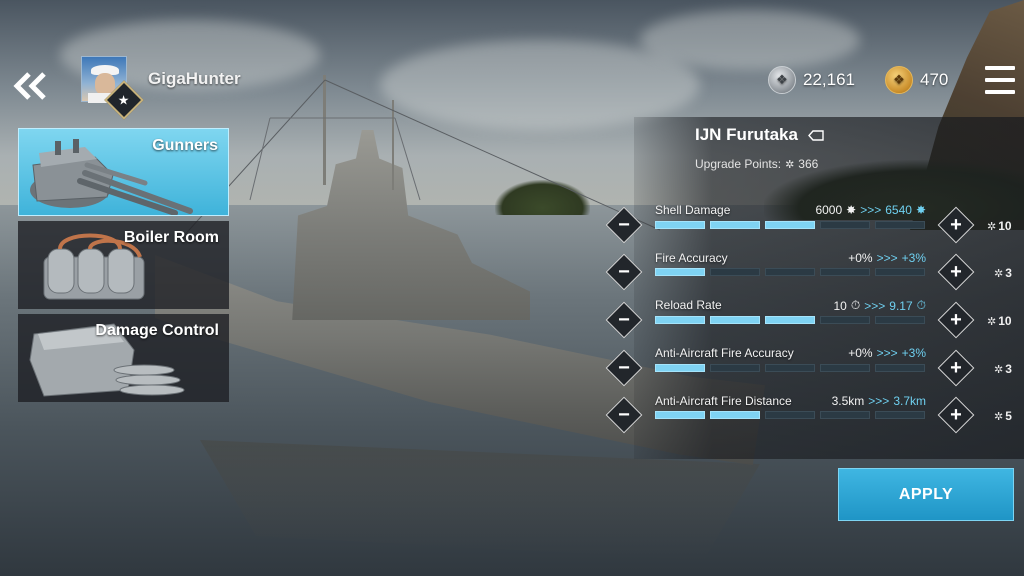 This screenshot has height=576, width=1024. What do you see at coordinates (185, 145) in the screenshot?
I see `category-label: Gunners` at bounding box center [185, 145].